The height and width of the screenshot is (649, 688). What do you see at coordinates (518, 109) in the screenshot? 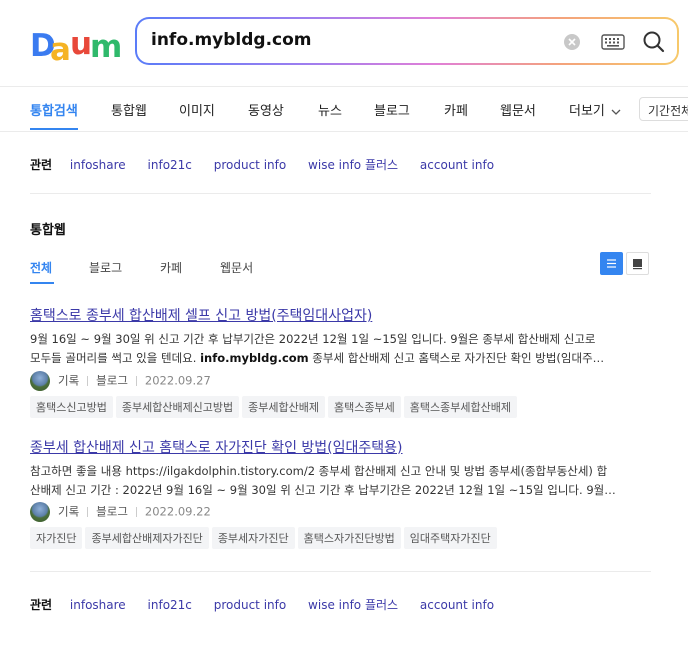
I see `tab-webdocs: 웹문서` at bounding box center [518, 109].